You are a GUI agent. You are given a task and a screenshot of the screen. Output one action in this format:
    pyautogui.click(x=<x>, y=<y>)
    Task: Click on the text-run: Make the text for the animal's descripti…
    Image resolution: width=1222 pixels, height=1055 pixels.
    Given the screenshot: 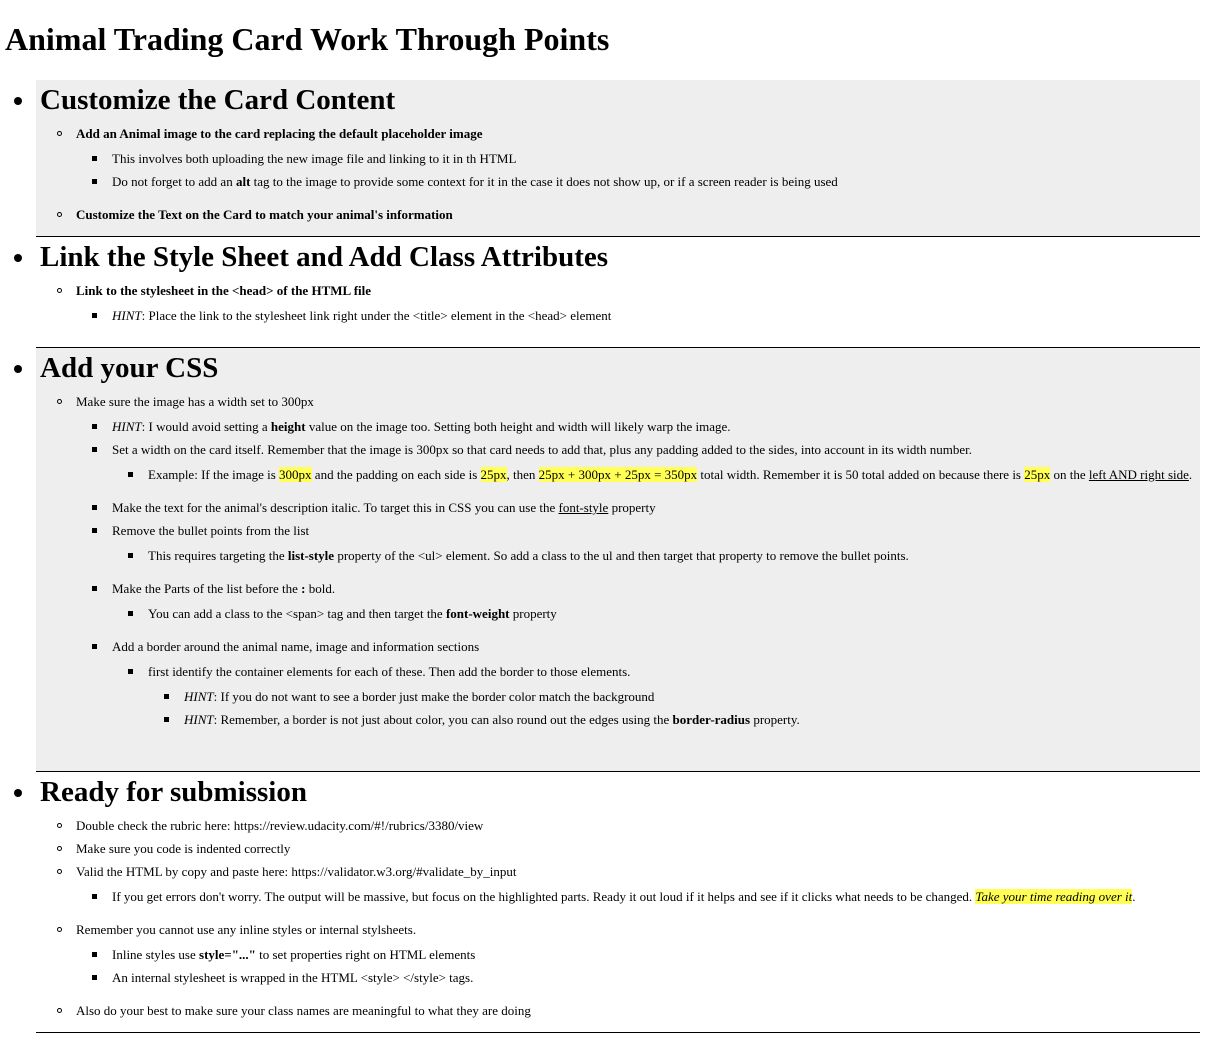 What is the action you would take?
    pyautogui.click(x=335, y=507)
    